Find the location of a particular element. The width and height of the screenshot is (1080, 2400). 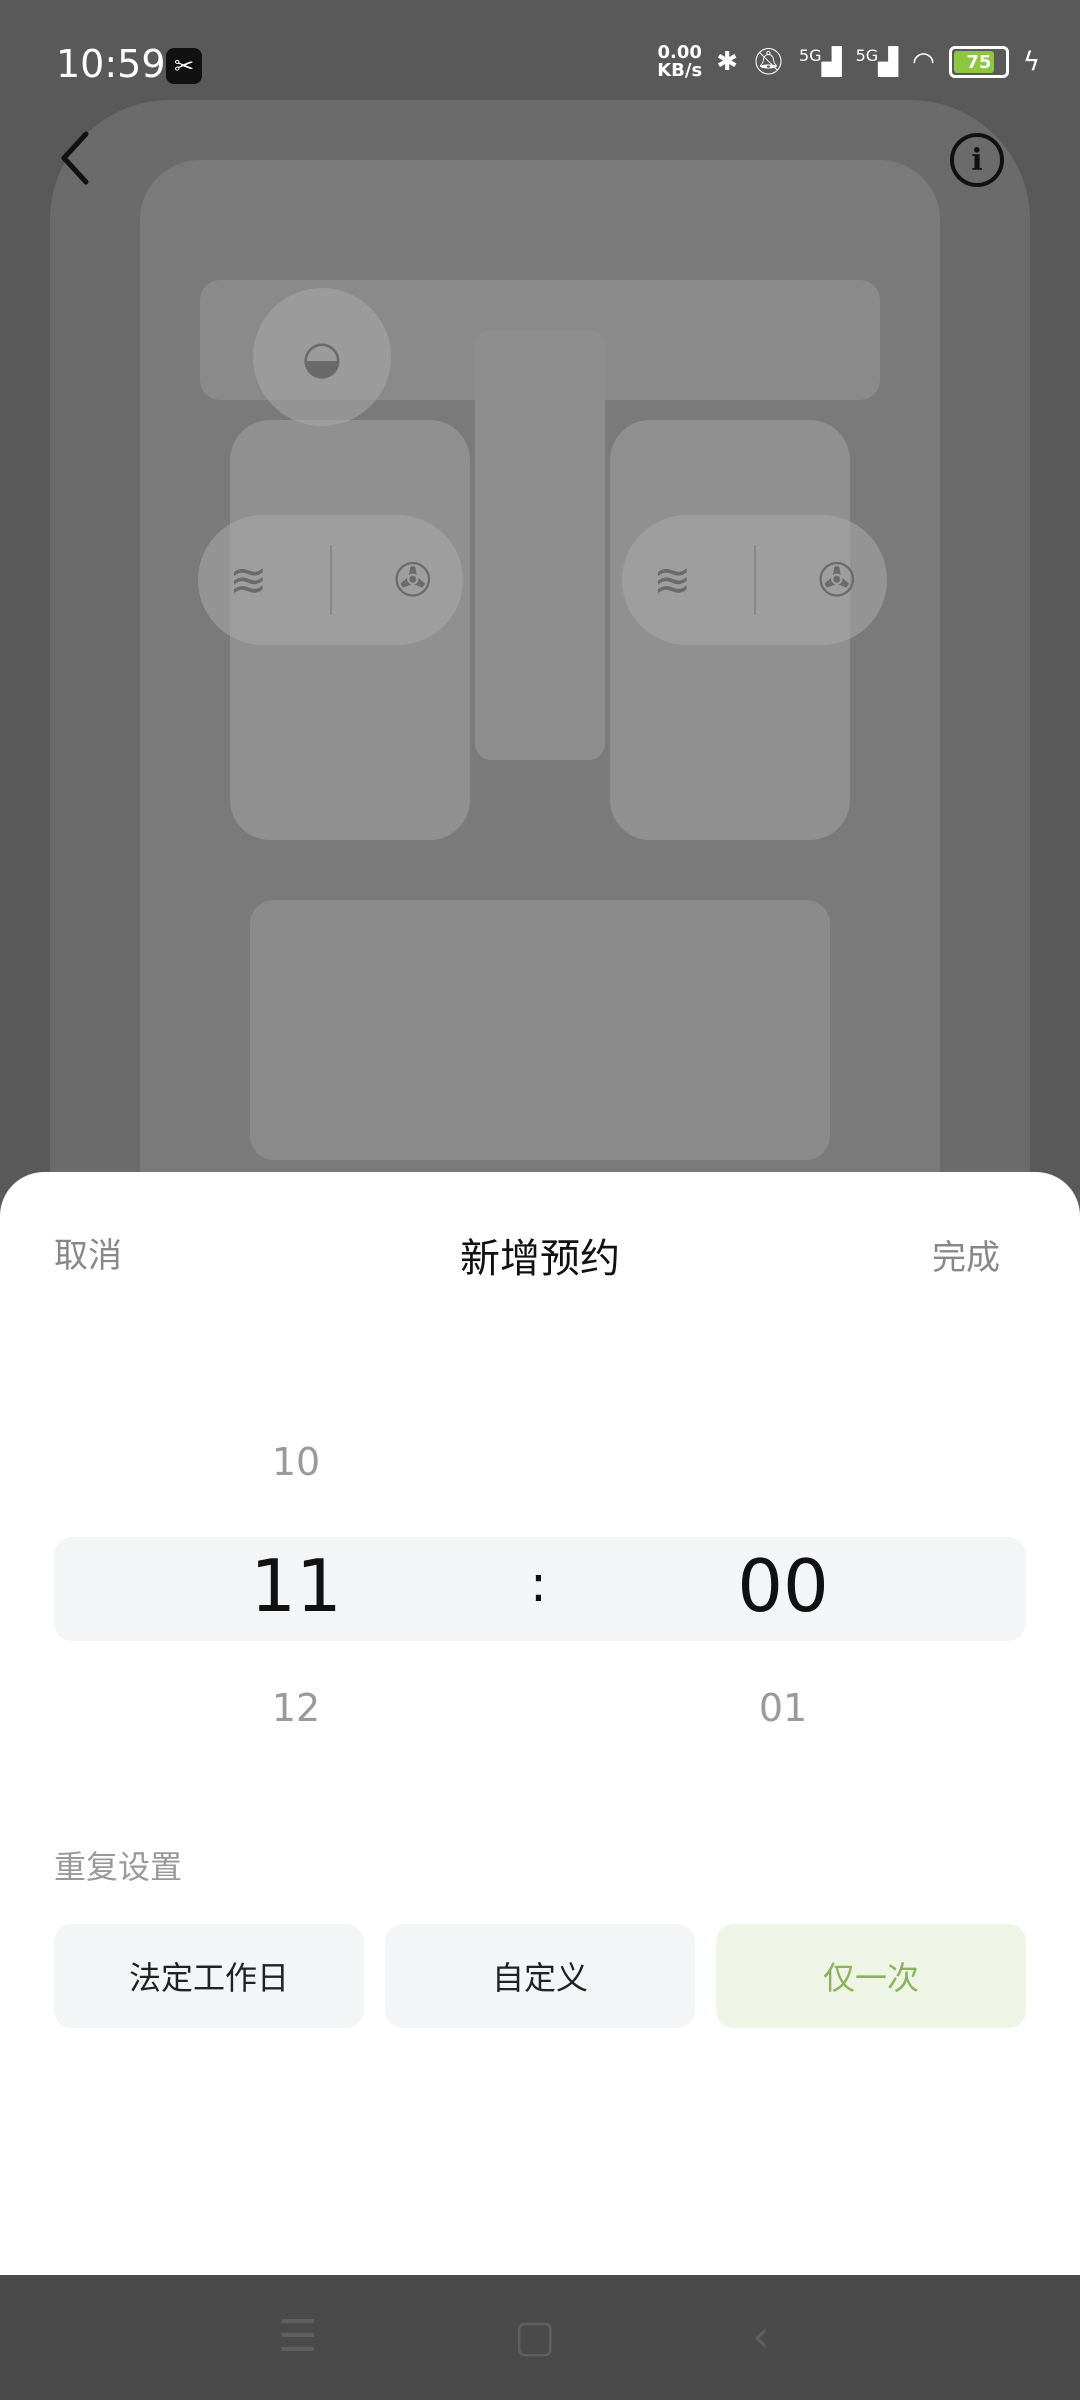

hour-selected: 11 is located at coordinates (296, 1586).